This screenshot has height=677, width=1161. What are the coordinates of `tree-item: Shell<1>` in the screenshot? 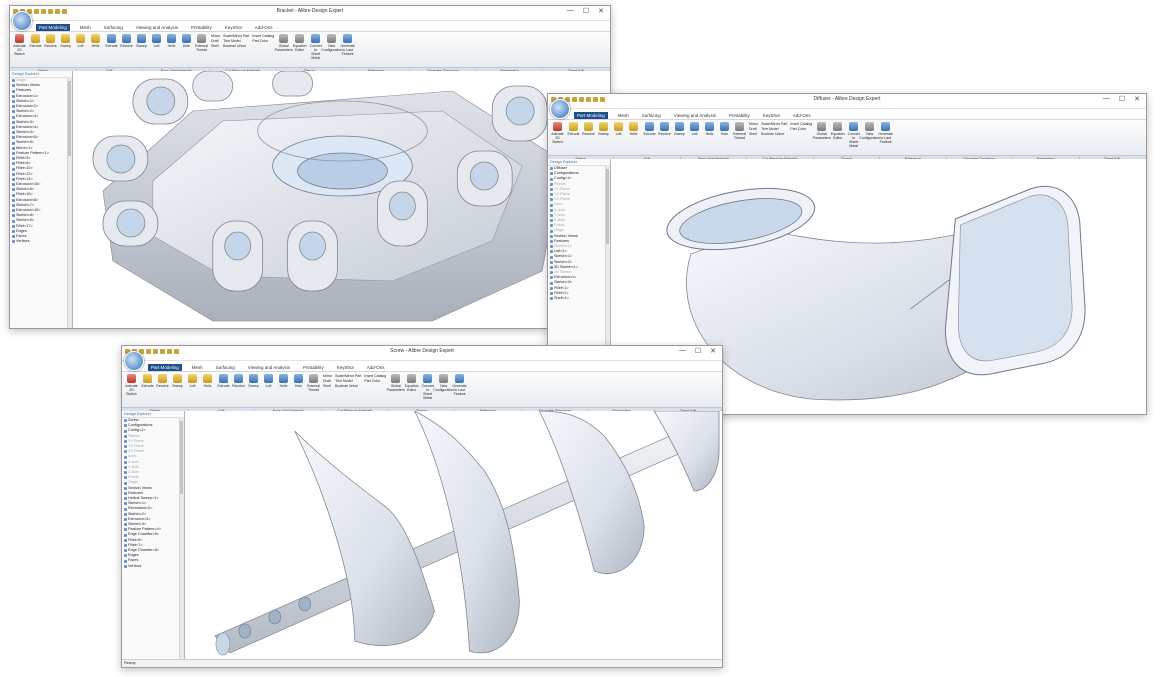 It's located at (580, 298).